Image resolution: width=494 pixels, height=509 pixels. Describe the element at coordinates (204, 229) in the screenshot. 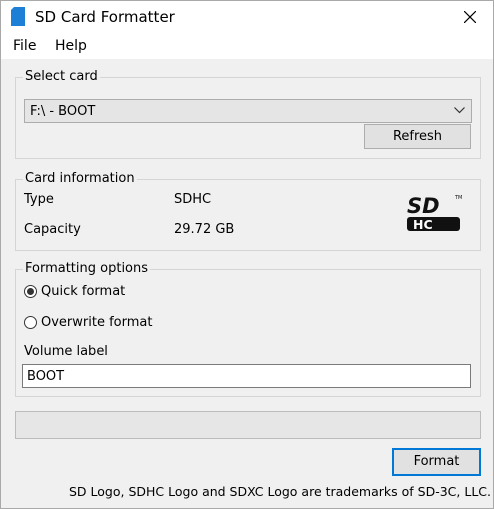

I see `capacity-value: 29.72 GB` at that location.